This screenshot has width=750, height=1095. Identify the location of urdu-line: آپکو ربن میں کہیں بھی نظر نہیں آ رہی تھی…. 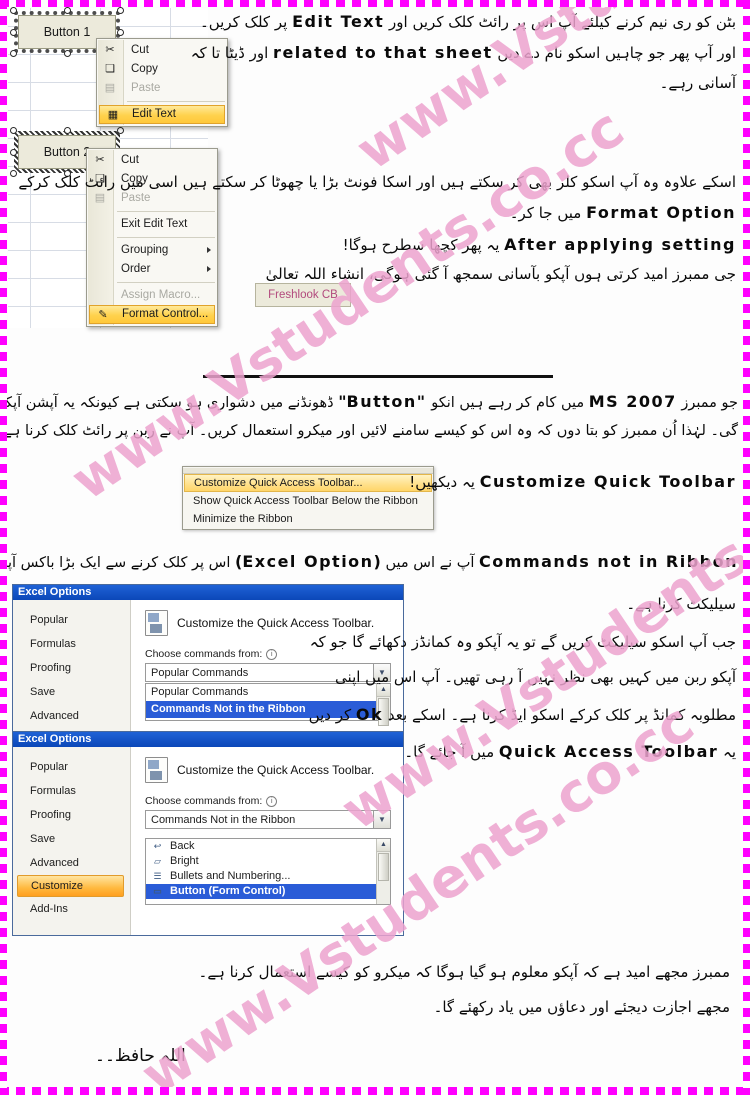
(535, 677).